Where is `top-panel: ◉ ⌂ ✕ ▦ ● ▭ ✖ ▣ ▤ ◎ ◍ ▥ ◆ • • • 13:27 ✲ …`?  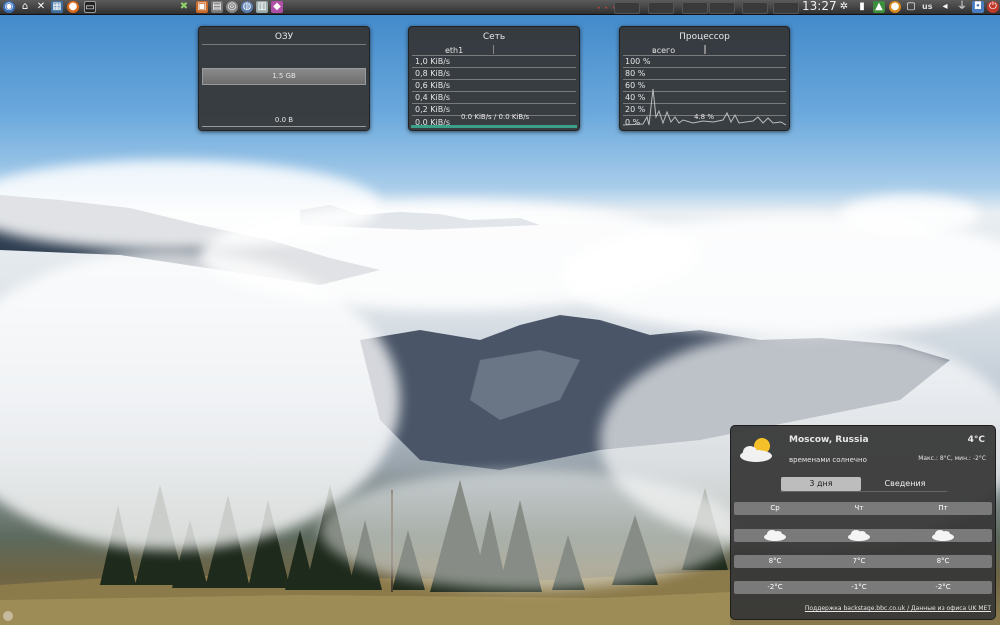 top-panel: ◉ ⌂ ✕ ▦ ● ▭ ✖ ▣ ▤ ◎ ◍ ▥ ◆ • • • 13:27 ✲ … is located at coordinates (500, 7).